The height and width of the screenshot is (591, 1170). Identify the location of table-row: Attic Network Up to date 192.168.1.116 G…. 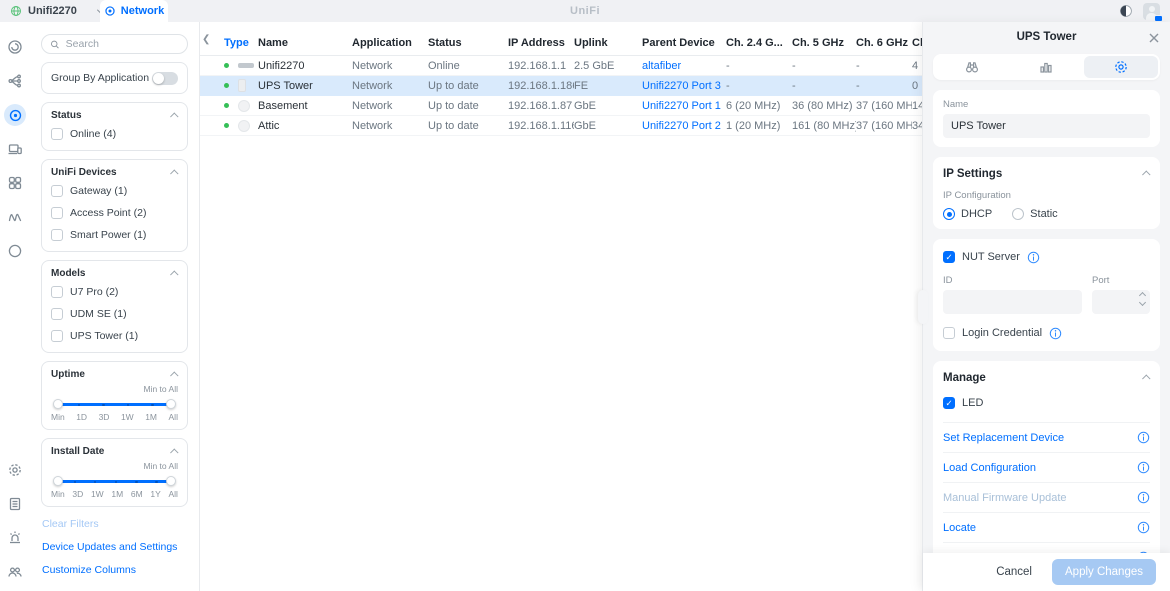
(561, 126).